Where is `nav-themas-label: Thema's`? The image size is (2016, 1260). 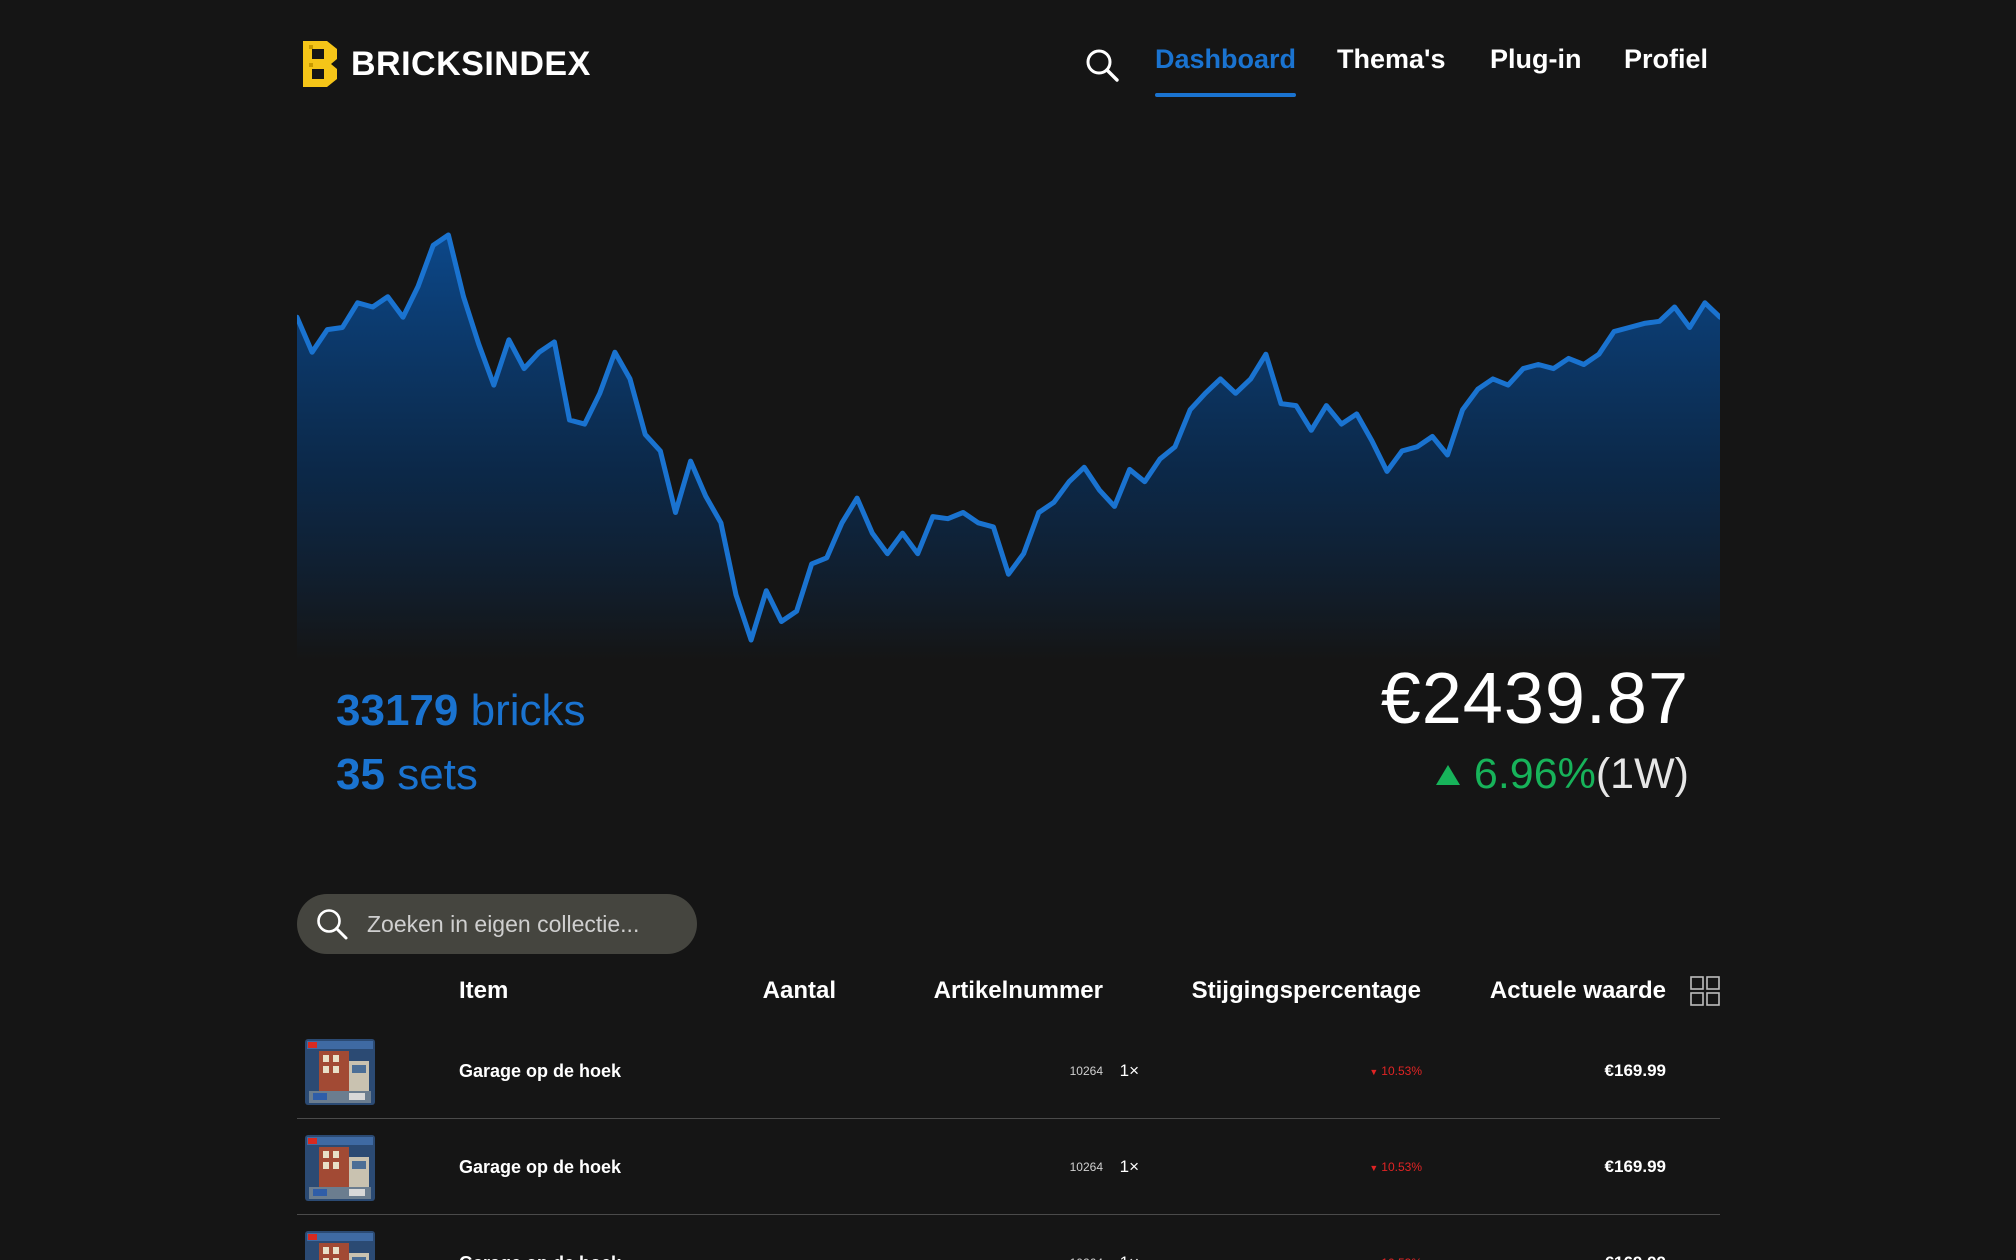
nav-themas-label: Thema's is located at coordinates (1391, 59).